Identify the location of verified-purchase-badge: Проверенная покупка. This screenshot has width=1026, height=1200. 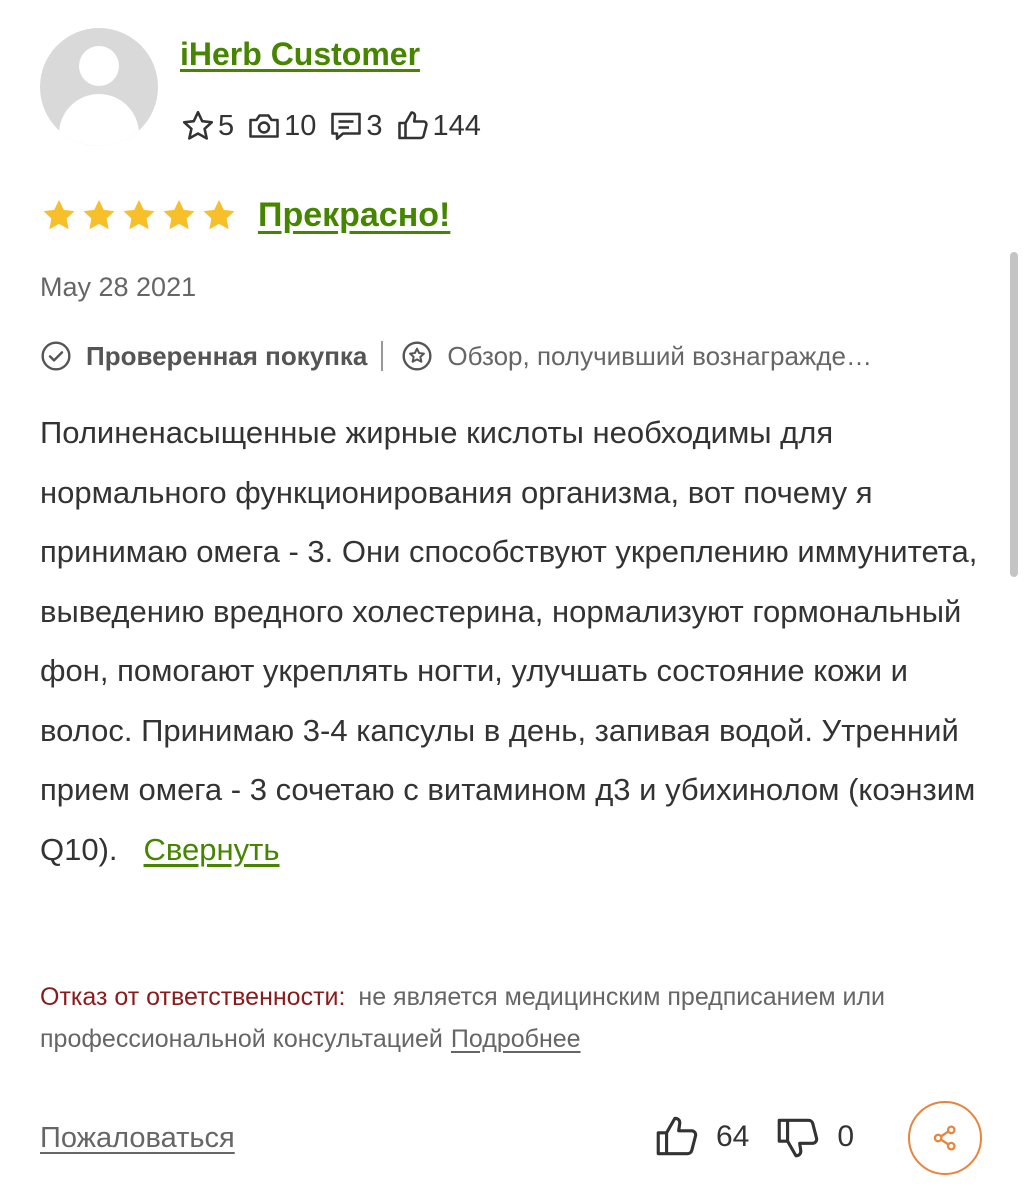
(203, 356).